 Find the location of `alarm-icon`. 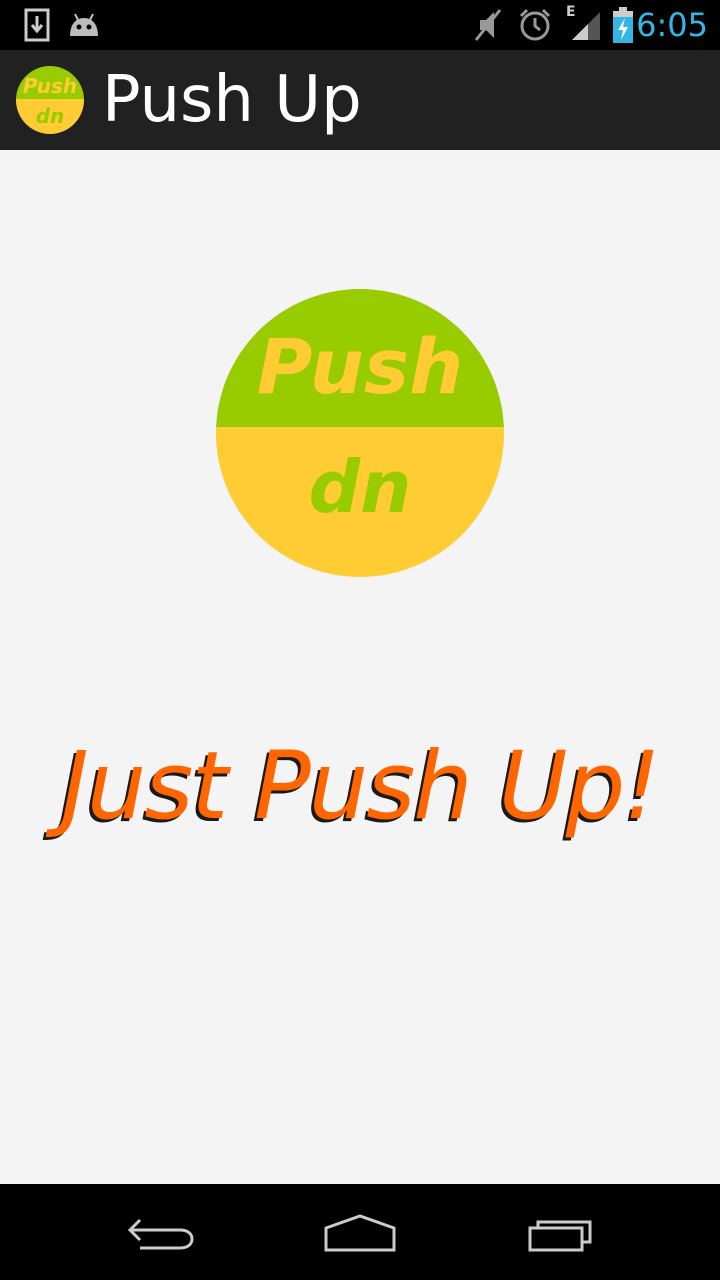

alarm-icon is located at coordinates (535, 24).